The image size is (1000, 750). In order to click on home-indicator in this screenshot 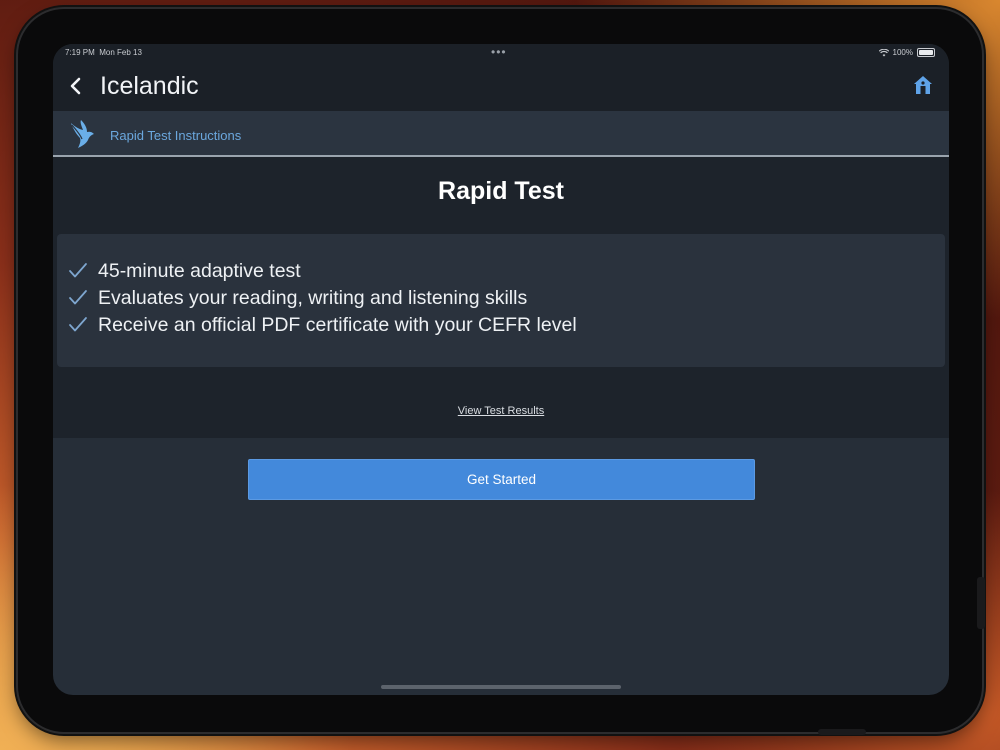, I will do `click(501, 687)`.